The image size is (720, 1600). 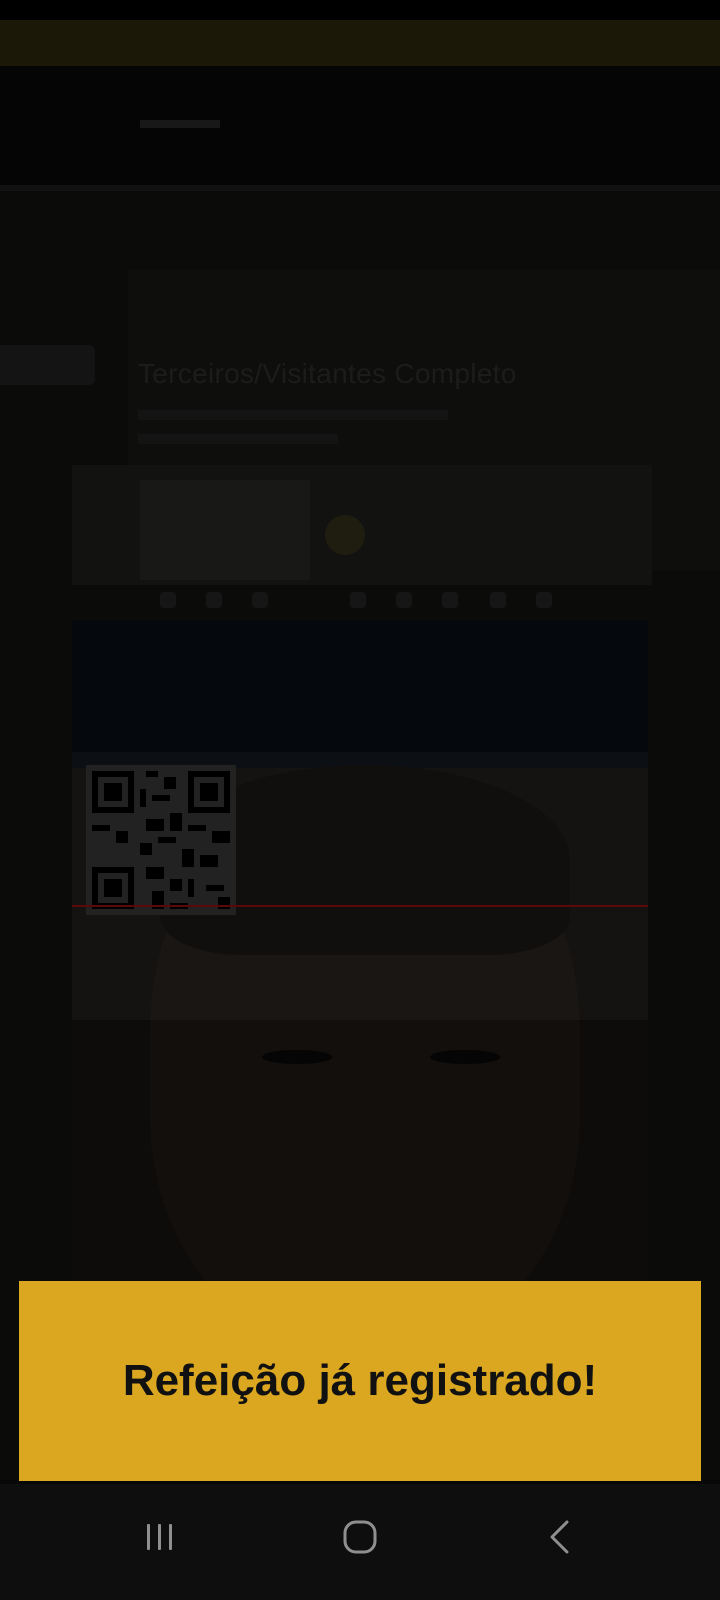 I want to click on home-button, so click(x=360, y=1539).